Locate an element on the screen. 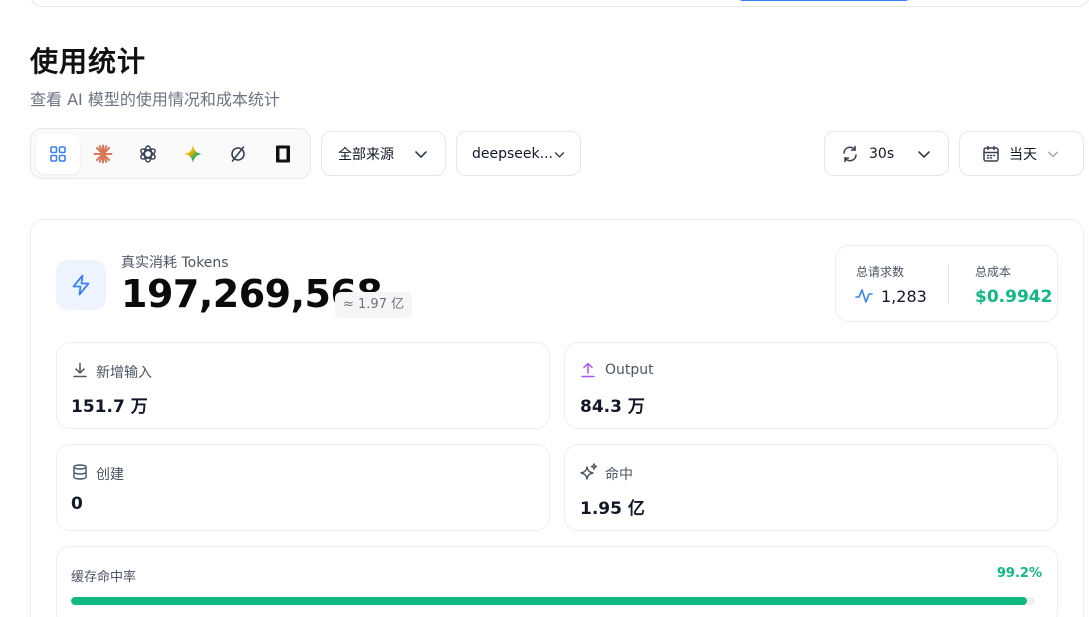 The height and width of the screenshot is (617, 1089). source-select-value: 全部来源 is located at coordinates (366, 154).